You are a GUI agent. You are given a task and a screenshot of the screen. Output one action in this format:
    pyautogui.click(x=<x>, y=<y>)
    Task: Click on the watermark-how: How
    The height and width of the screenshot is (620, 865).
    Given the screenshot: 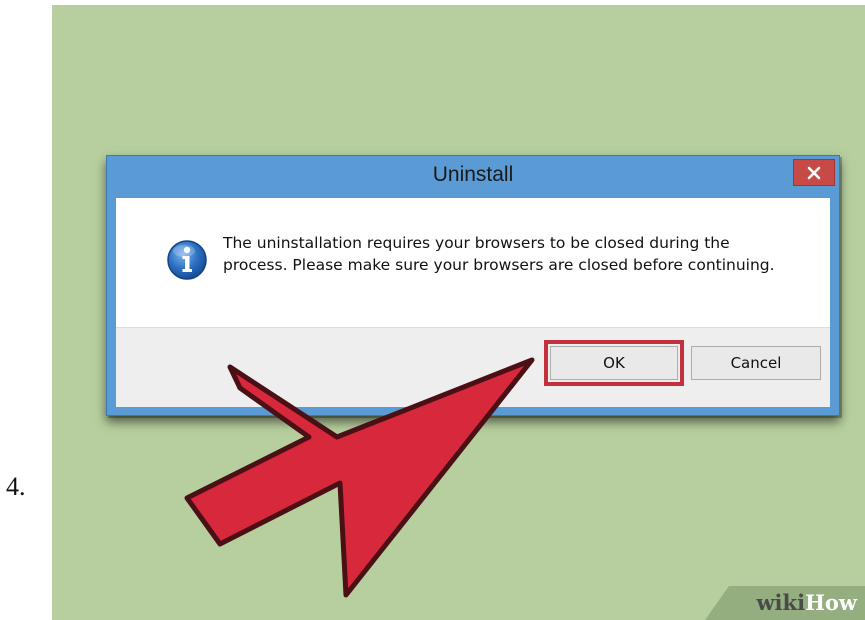 What is the action you would take?
    pyautogui.click(x=831, y=602)
    